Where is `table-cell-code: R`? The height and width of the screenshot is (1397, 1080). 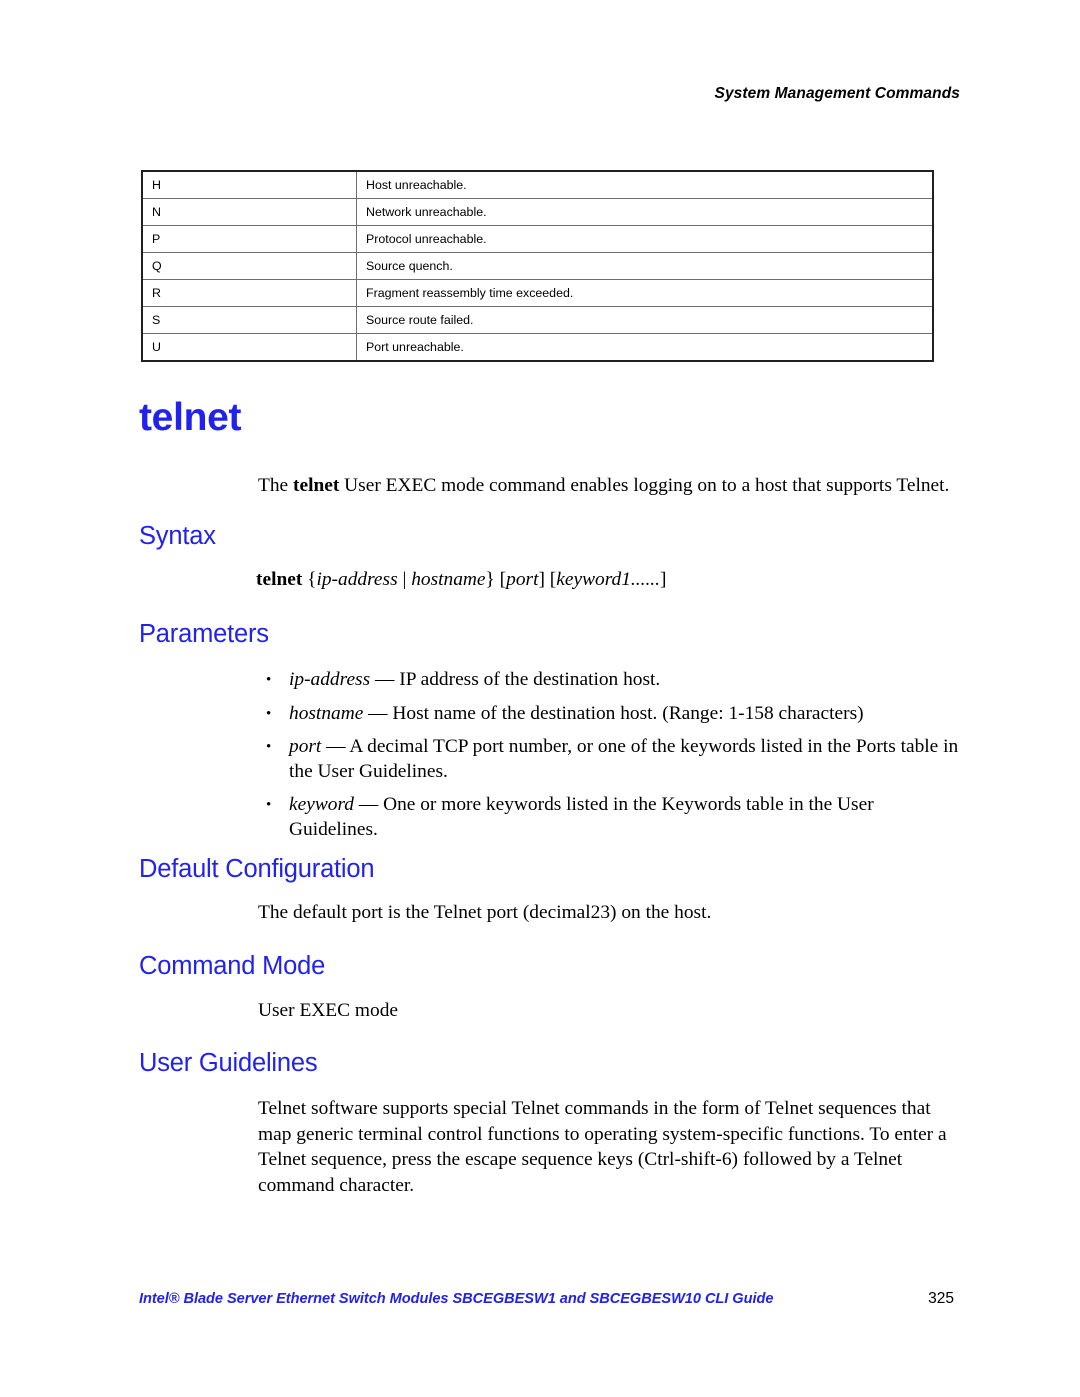
table-cell-code: R is located at coordinates (249, 293).